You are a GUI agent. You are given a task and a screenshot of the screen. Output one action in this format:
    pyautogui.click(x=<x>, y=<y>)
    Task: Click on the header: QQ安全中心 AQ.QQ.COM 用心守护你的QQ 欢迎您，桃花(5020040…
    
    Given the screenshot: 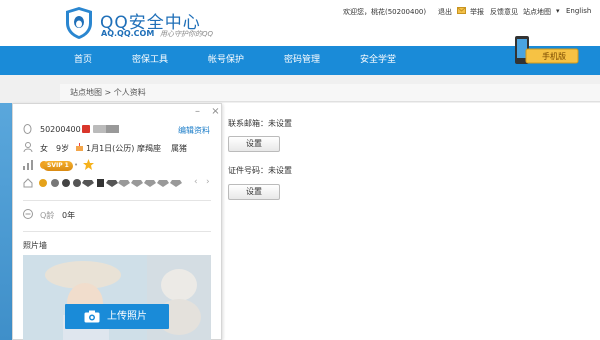 What is the action you would take?
    pyautogui.click(x=300, y=23)
    